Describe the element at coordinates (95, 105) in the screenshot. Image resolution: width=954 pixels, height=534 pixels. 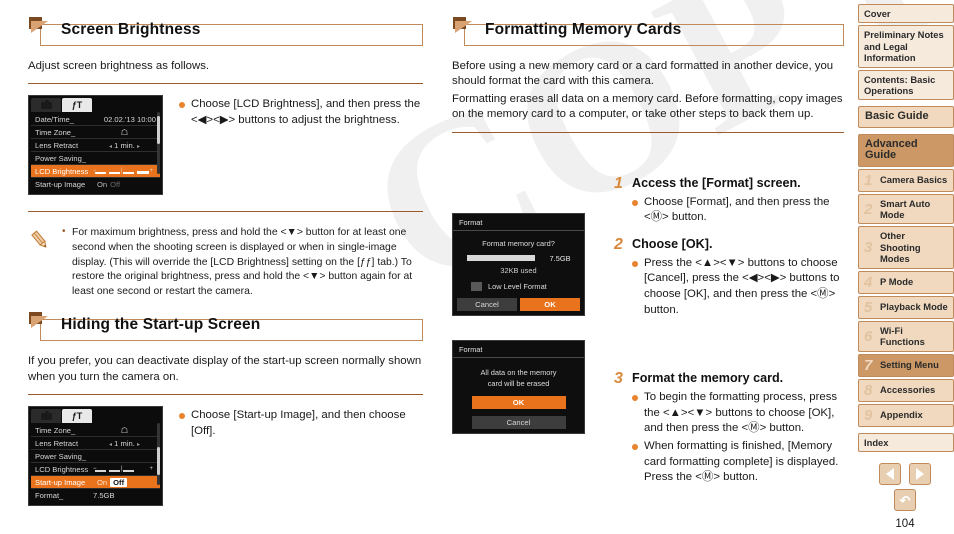
I see `menu-tabs: ƒT` at that location.